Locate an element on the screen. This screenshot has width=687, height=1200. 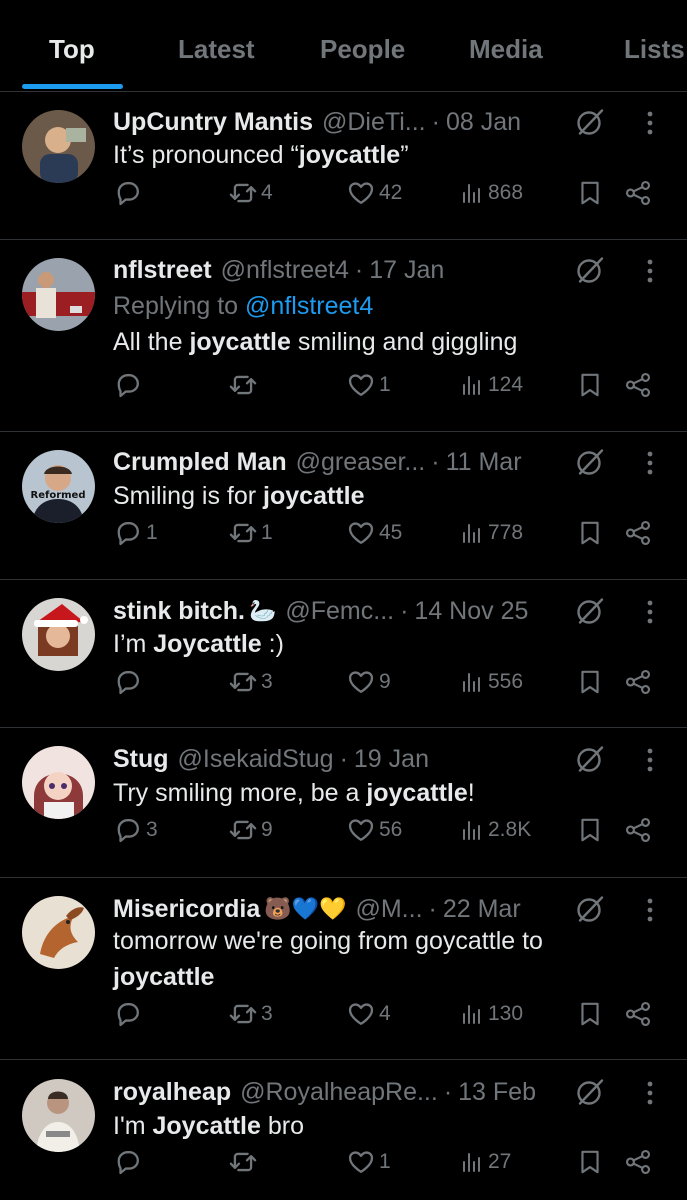
tab-lists: Lists is located at coordinates (654, 49).